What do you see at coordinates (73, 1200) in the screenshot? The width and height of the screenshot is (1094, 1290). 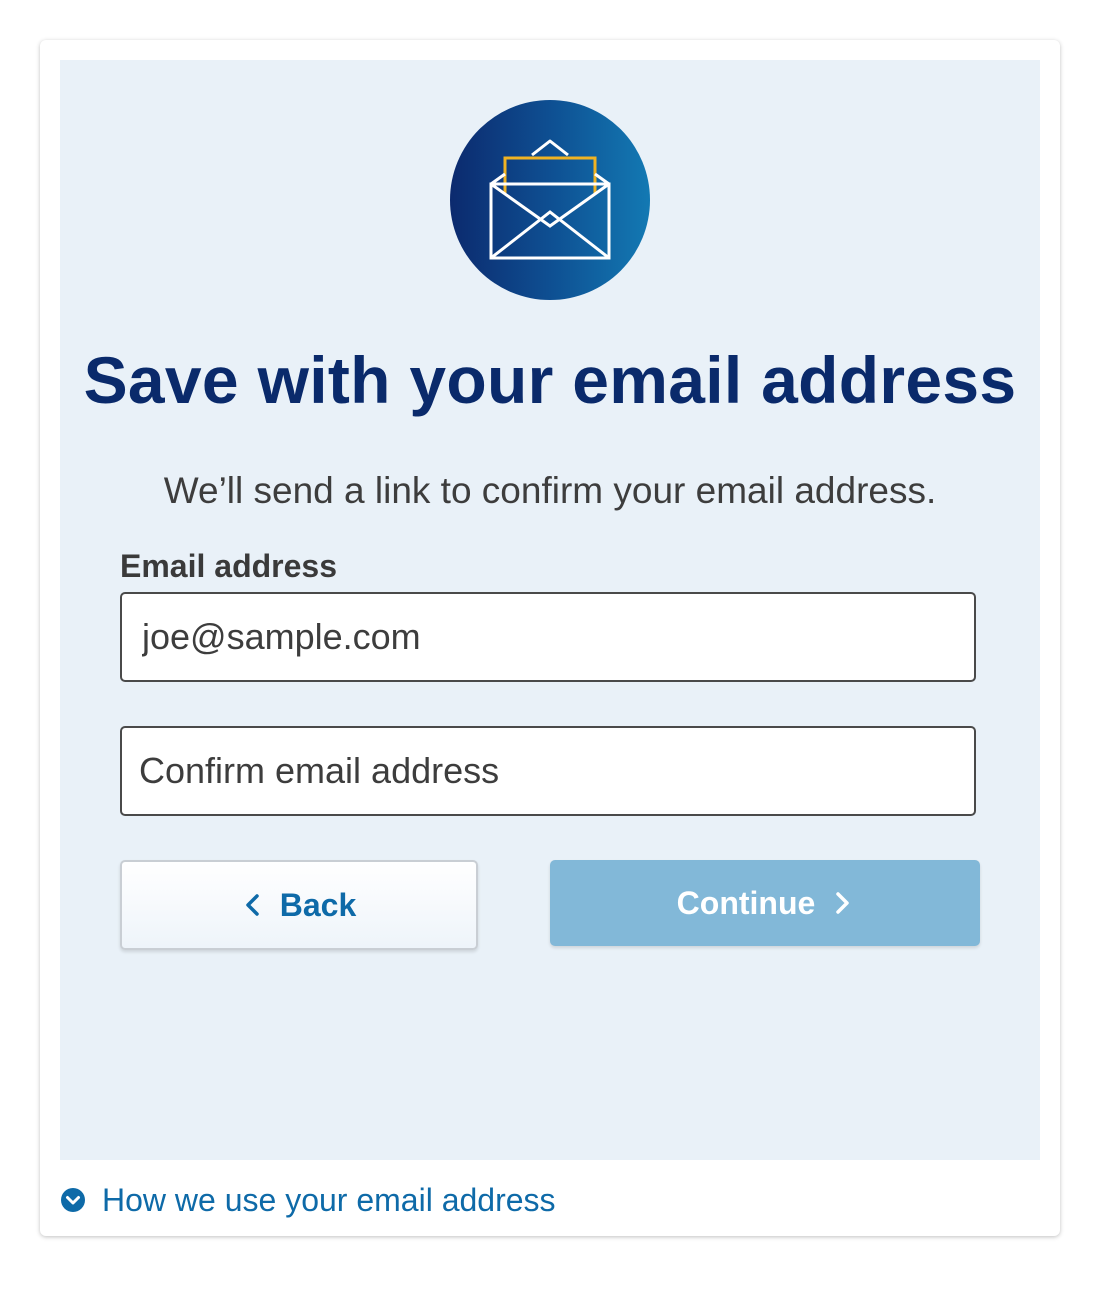 I see `chevron-down-circle-icon` at bounding box center [73, 1200].